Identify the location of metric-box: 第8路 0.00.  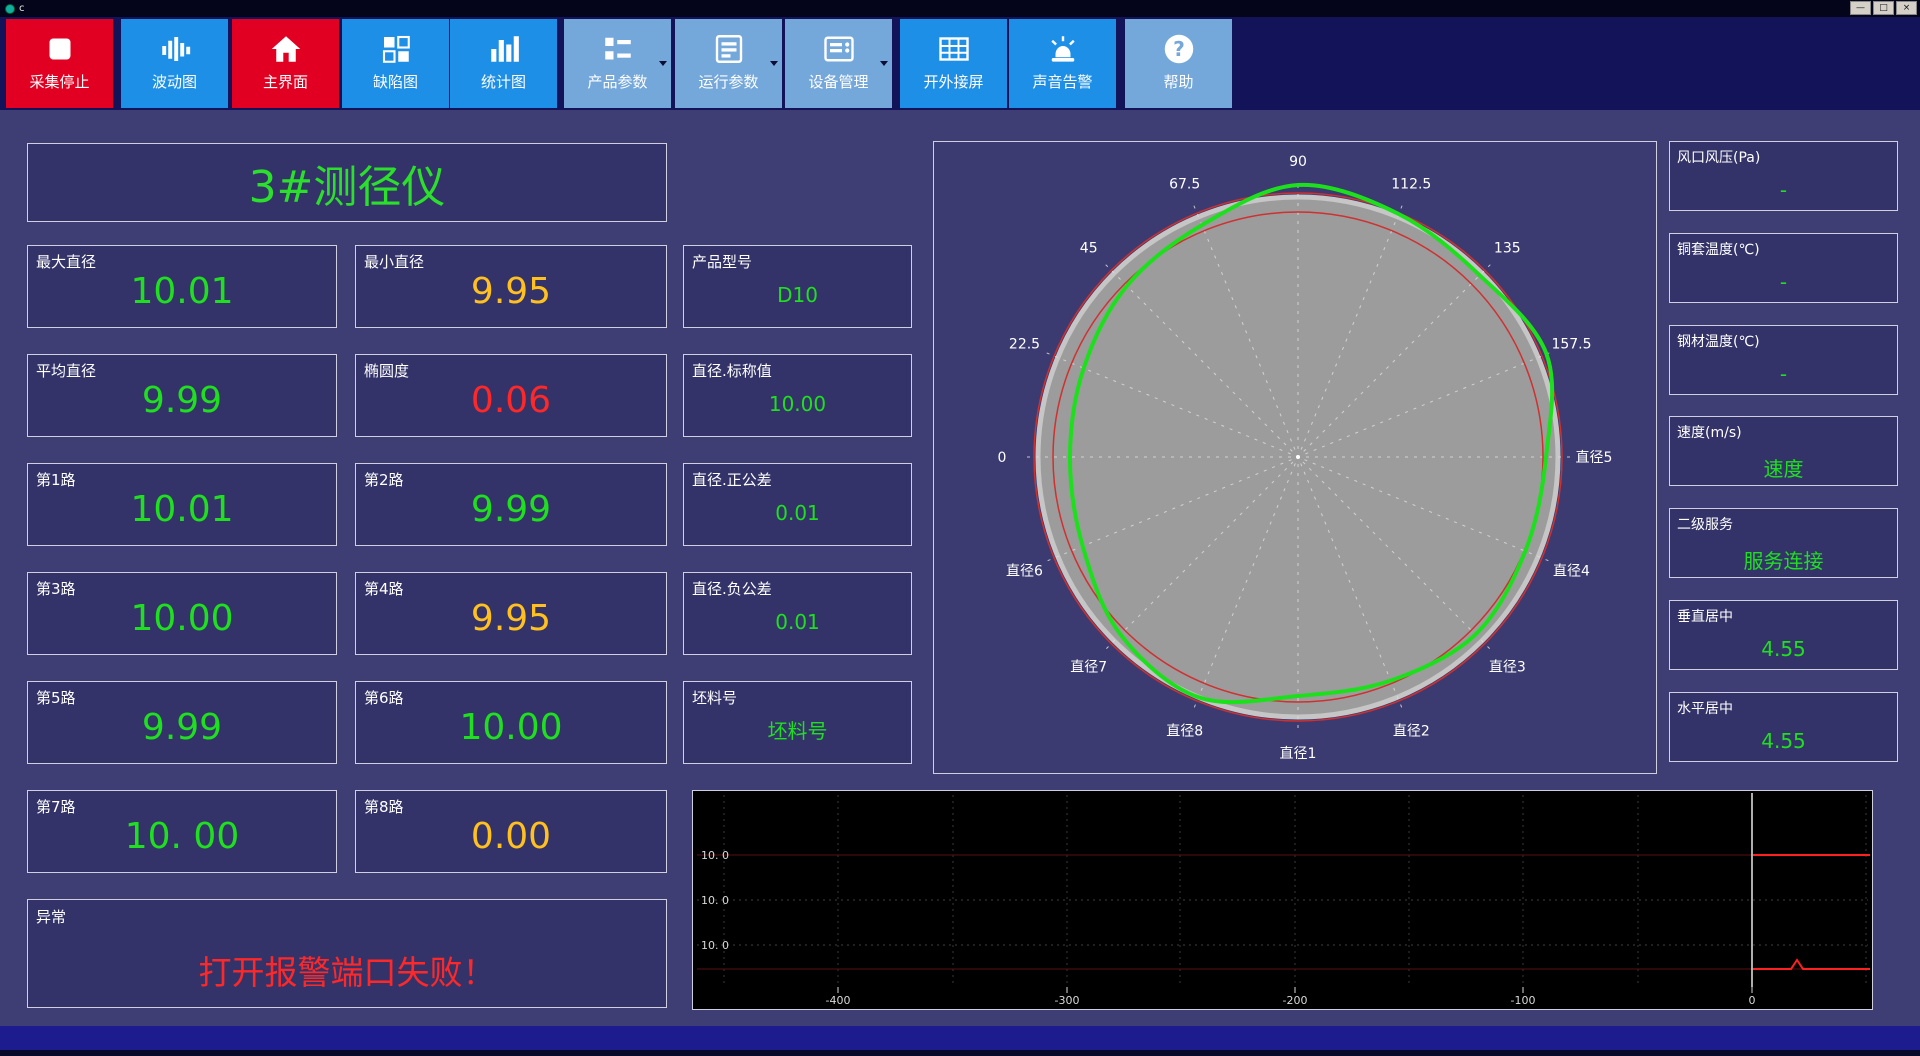
(511, 831).